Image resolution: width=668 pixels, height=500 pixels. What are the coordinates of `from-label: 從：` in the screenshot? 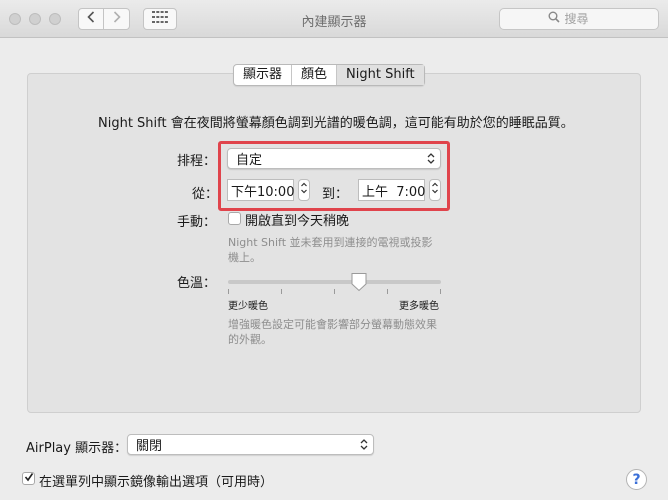 It's located at (205, 194).